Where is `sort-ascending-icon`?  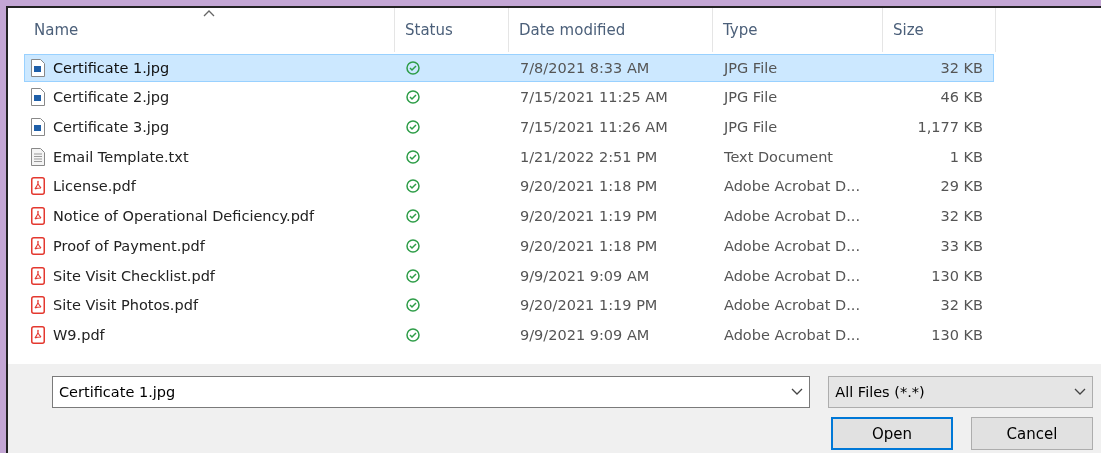 sort-ascending-icon is located at coordinates (209, 13).